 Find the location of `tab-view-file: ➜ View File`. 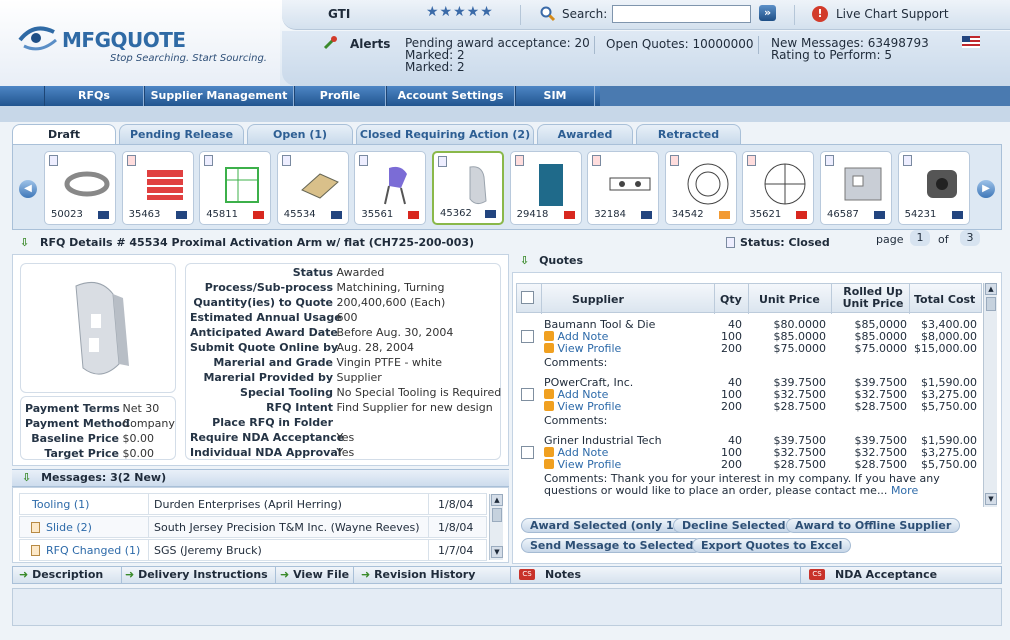

tab-view-file: ➜ View File is located at coordinates (314, 574).